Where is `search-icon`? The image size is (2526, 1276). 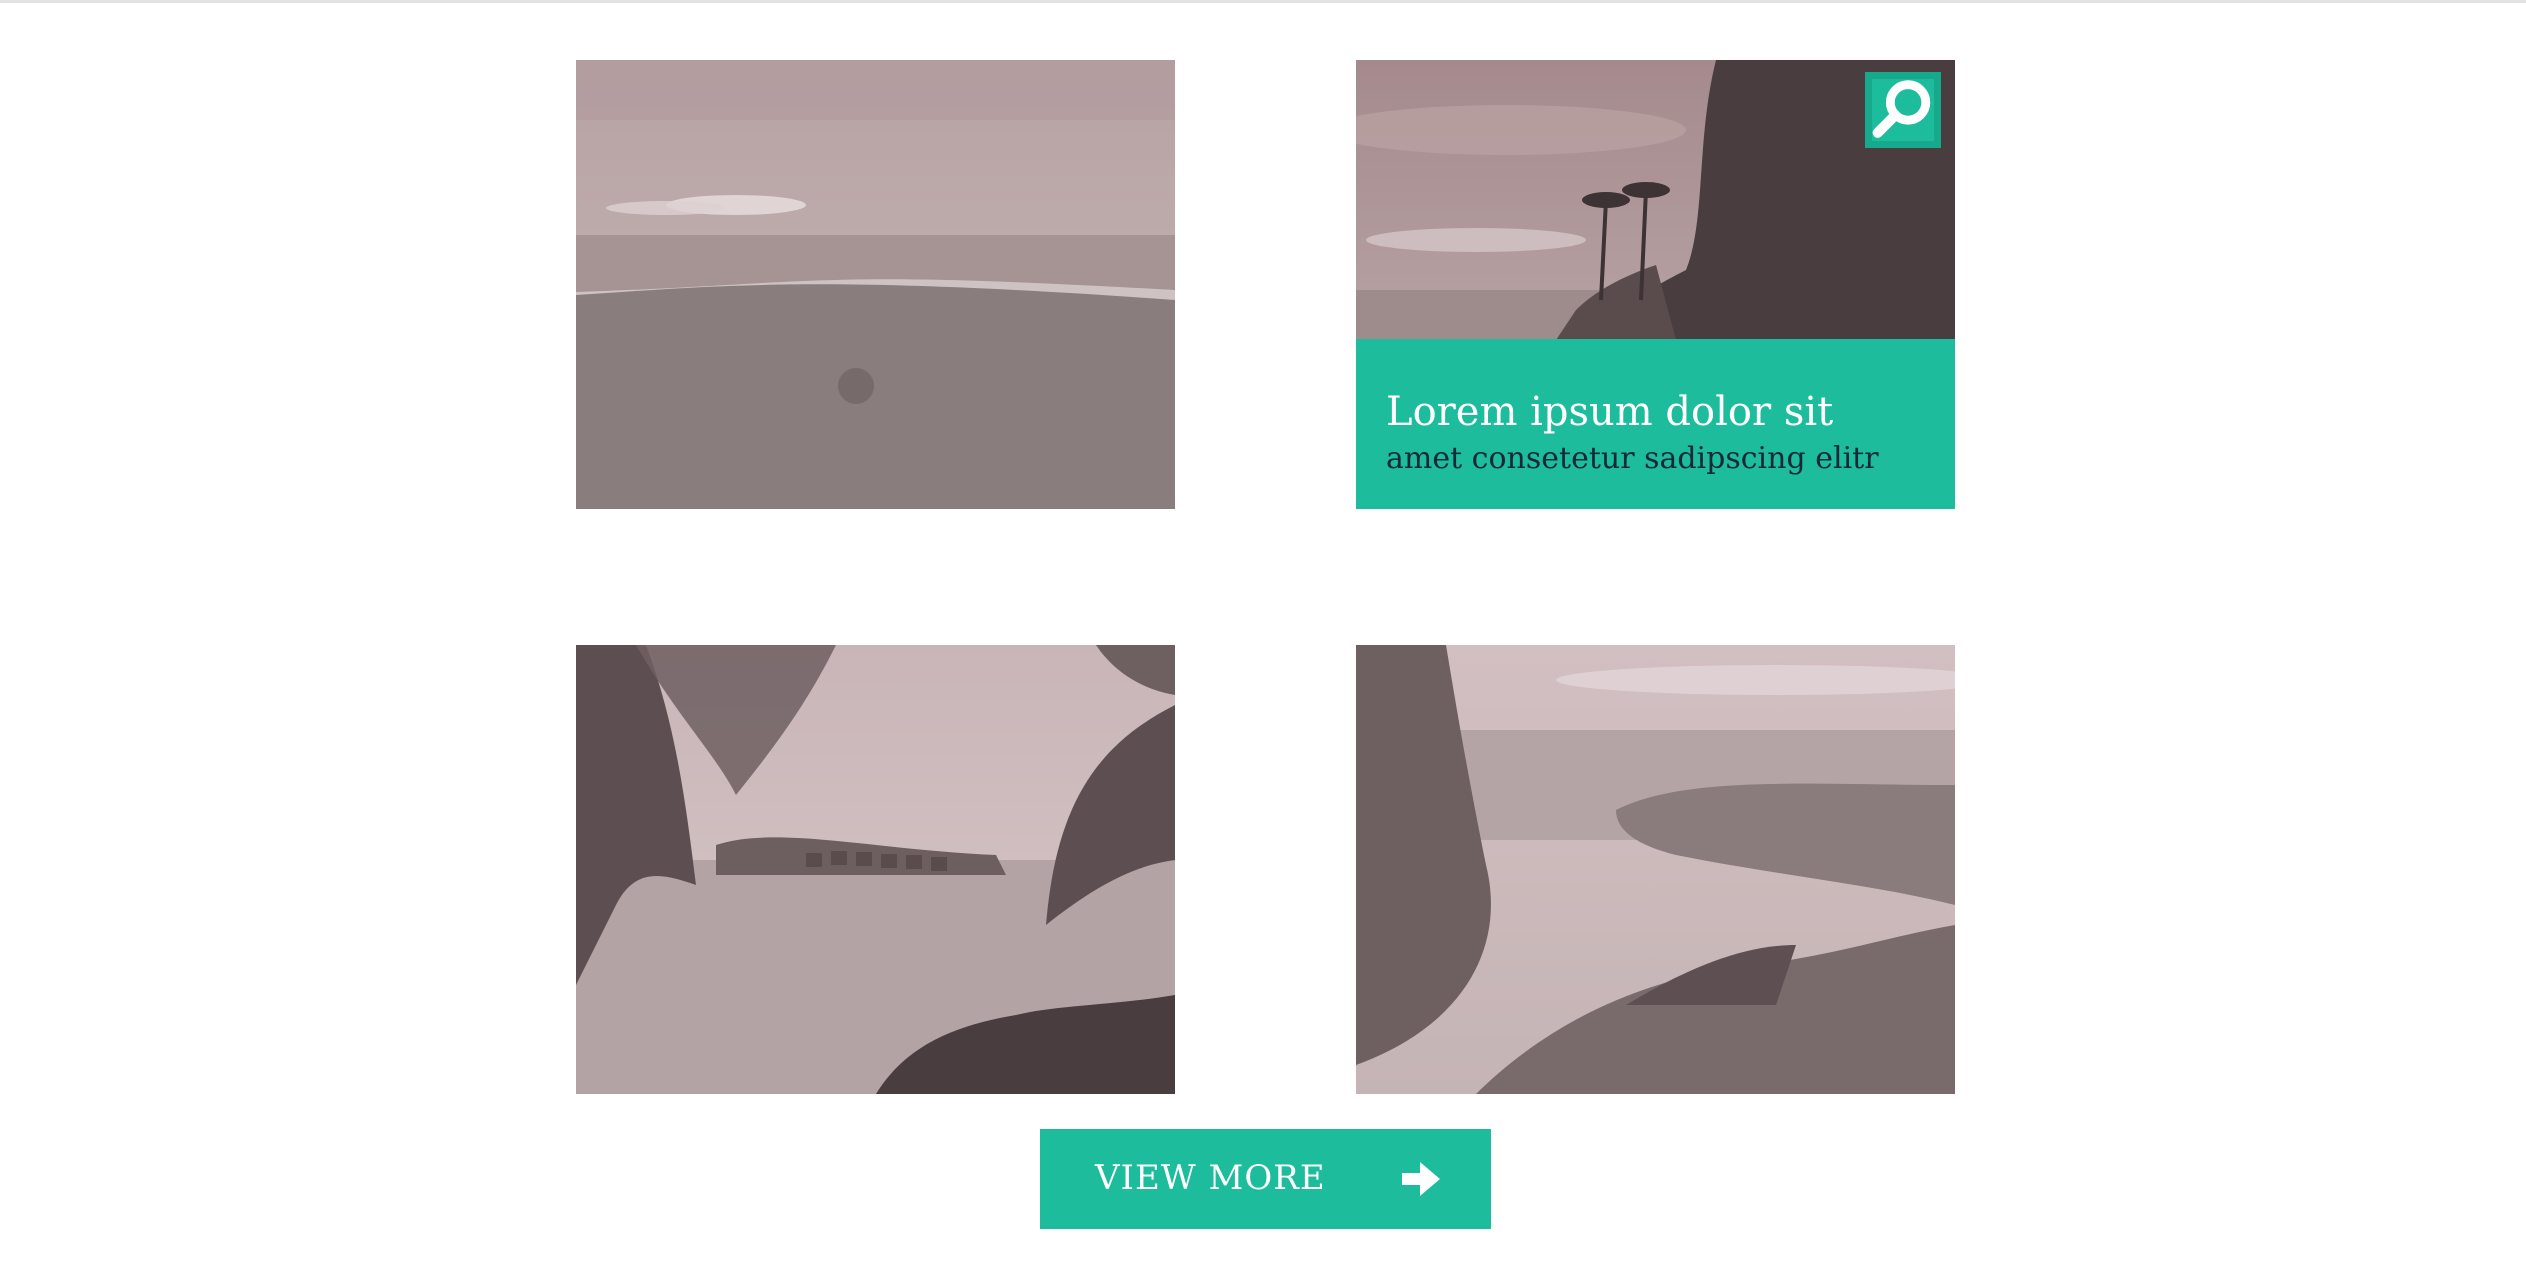 search-icon is located at coordinates (1901, 109).